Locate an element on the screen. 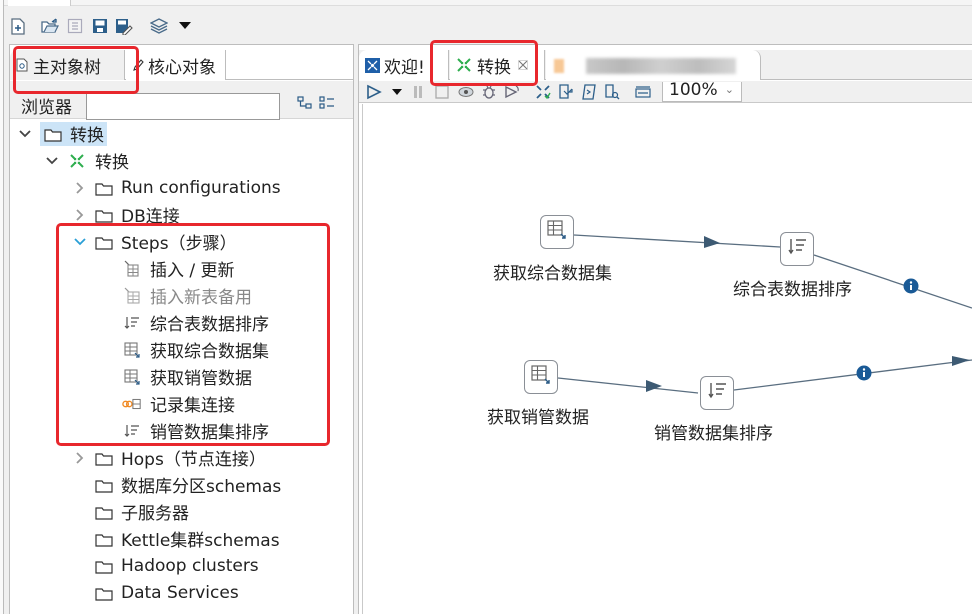 This screenshot has width=972, height=614. zoom-value: 100% is located at coordinates (693, 91).